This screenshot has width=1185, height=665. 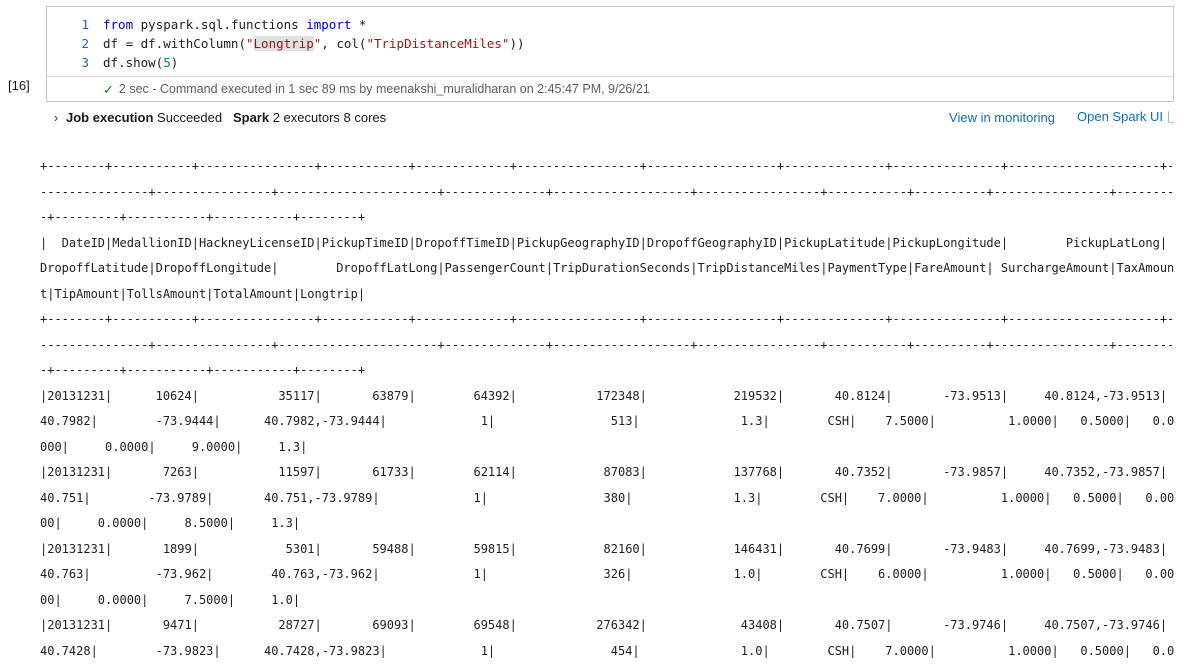 What do you see at coordinates (1002, 117) in the screenshot?
I see `view-in-monitoring-link: View in monitoring` at bounding box center [1002, 117].